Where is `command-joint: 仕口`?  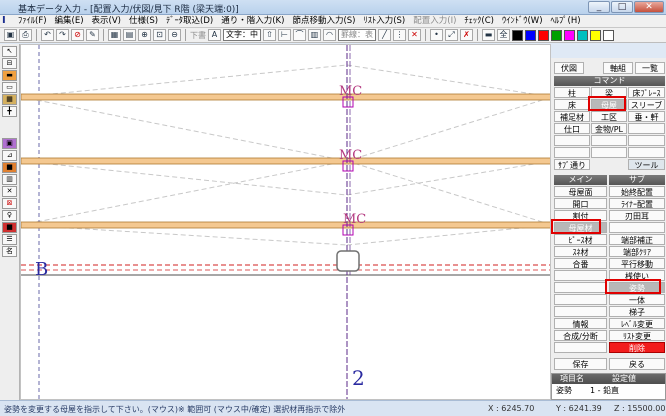 command-joint: 仕口 is located at coordinates (572, 128).